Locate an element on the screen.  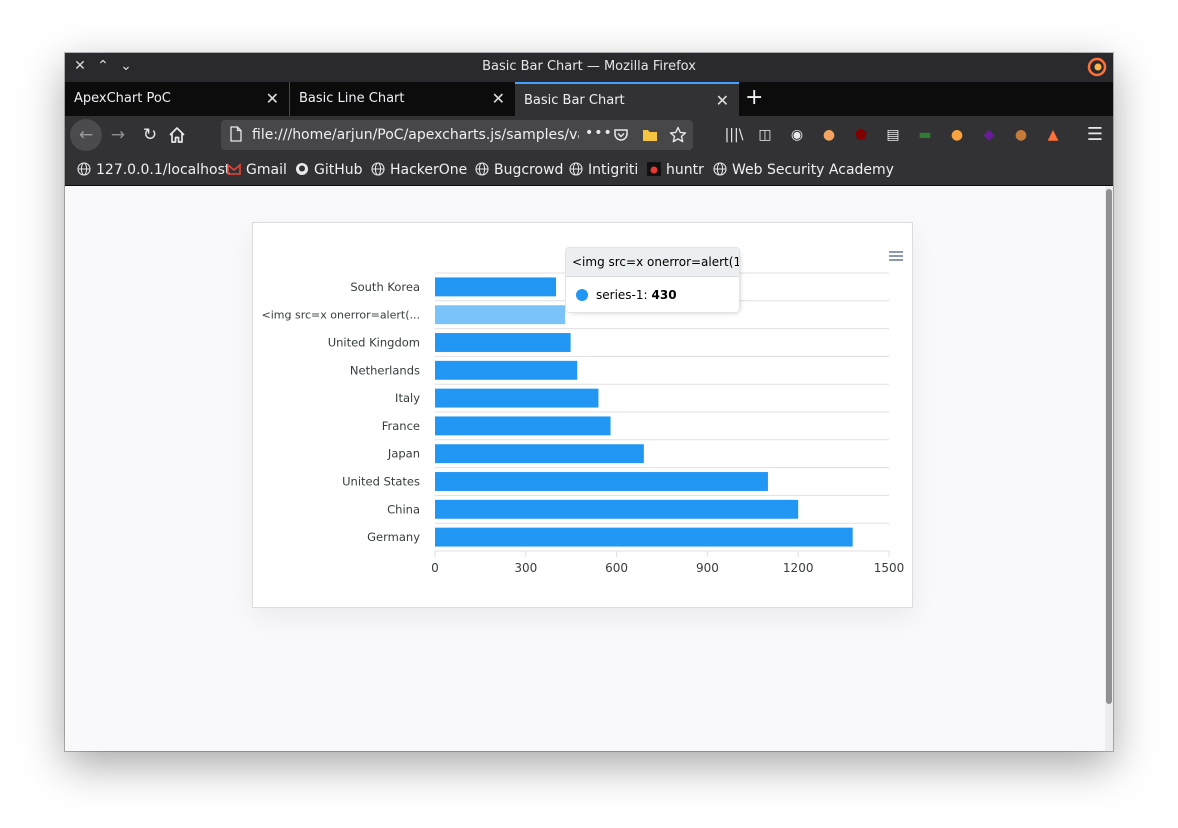
tab-label: Basic Bar Chart is located at coordinates (574, 100).